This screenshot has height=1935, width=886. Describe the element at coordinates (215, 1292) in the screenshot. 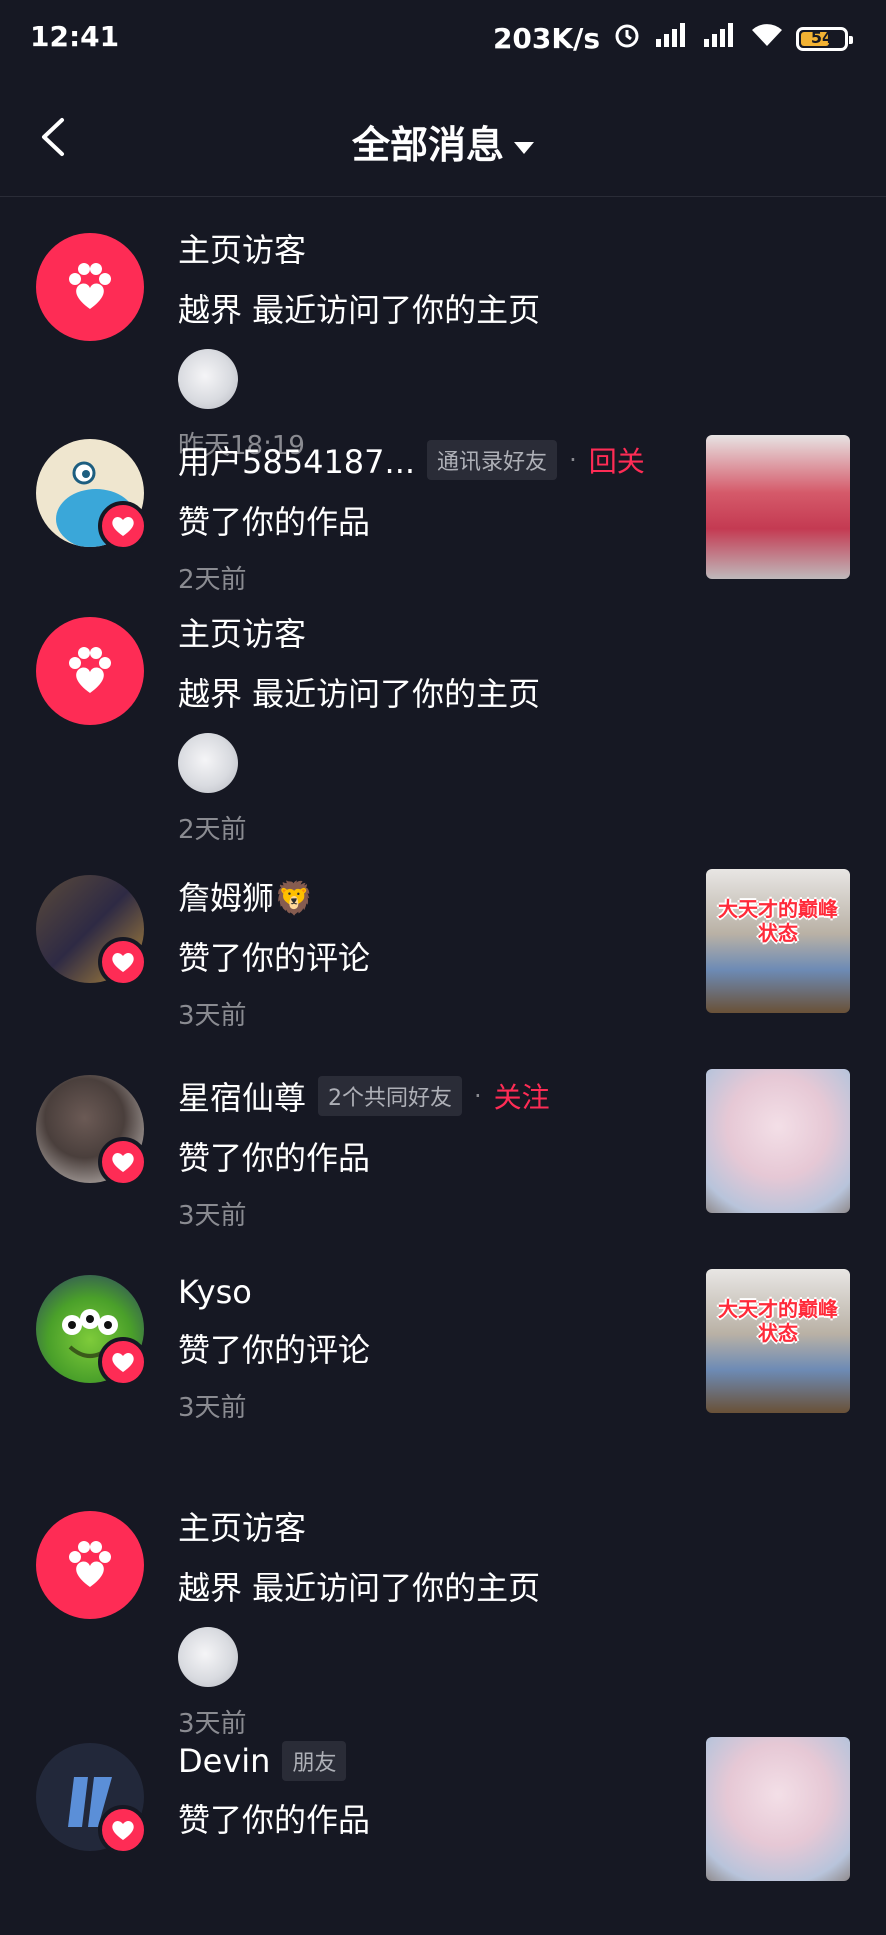

I see `item-name: Kyso` at that location.